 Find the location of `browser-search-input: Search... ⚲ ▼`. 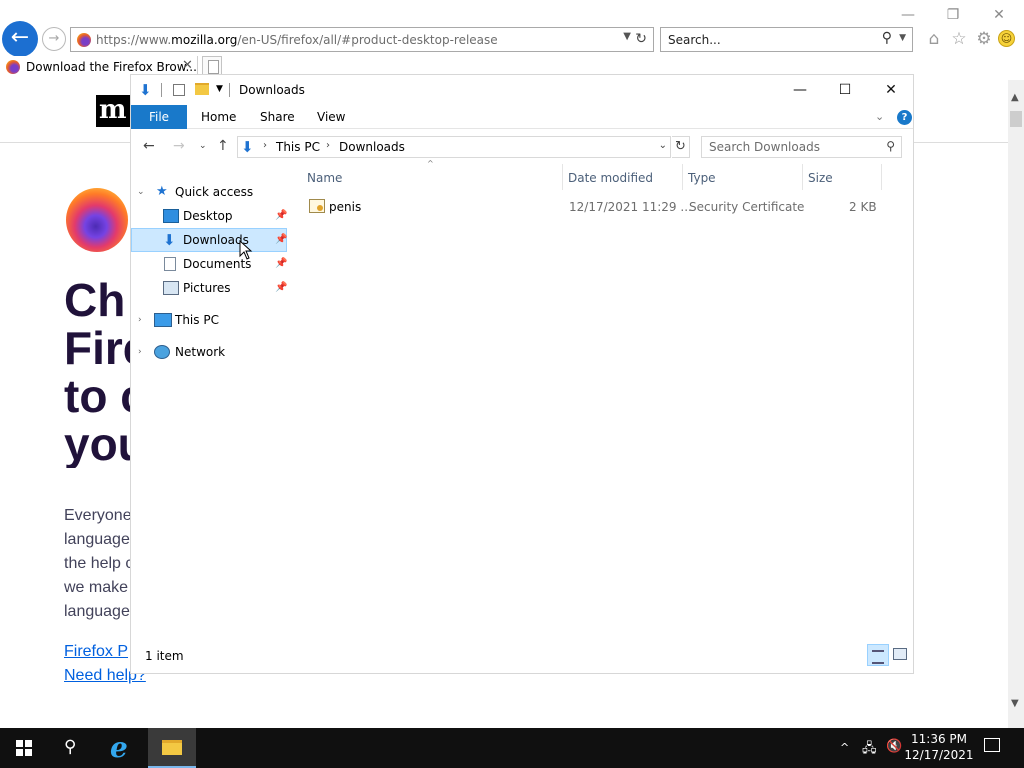

browser-search-input: Search... ⚲ ▼ is located at coordinates (786, 39).